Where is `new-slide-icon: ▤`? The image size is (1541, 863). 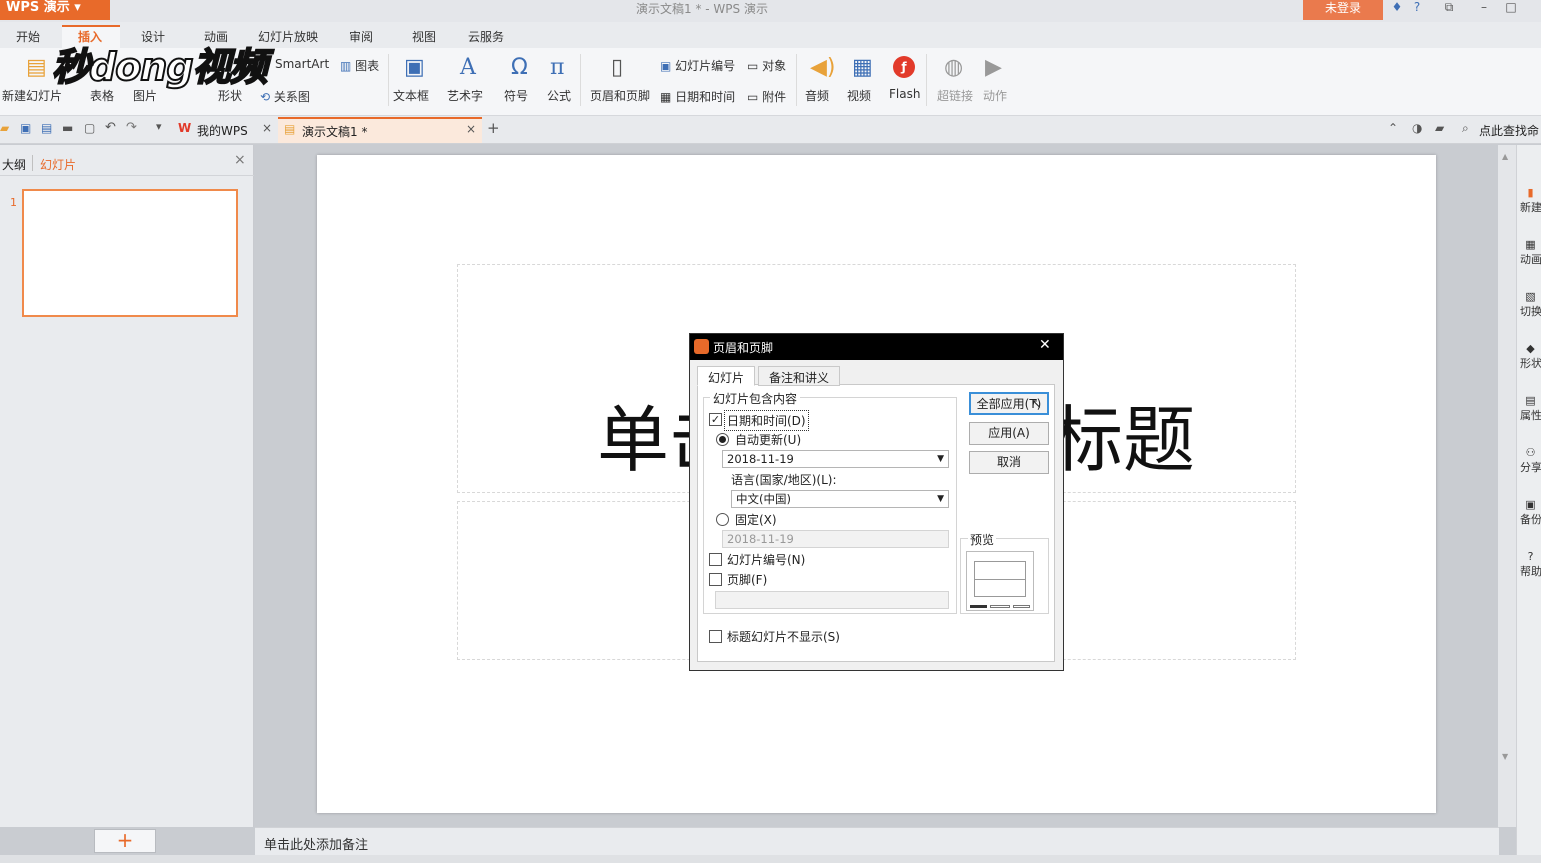 new-slide-icon: ▤ is located at coordinates (36, 68).